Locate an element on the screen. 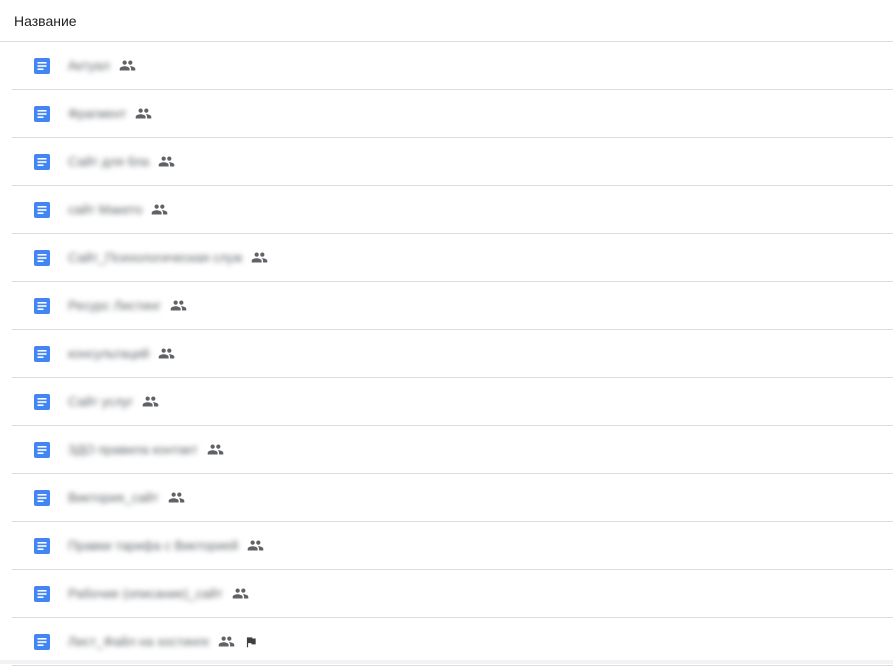 The image size is (893, 666). name-column-header: Название is located at coordinates (45, 21).